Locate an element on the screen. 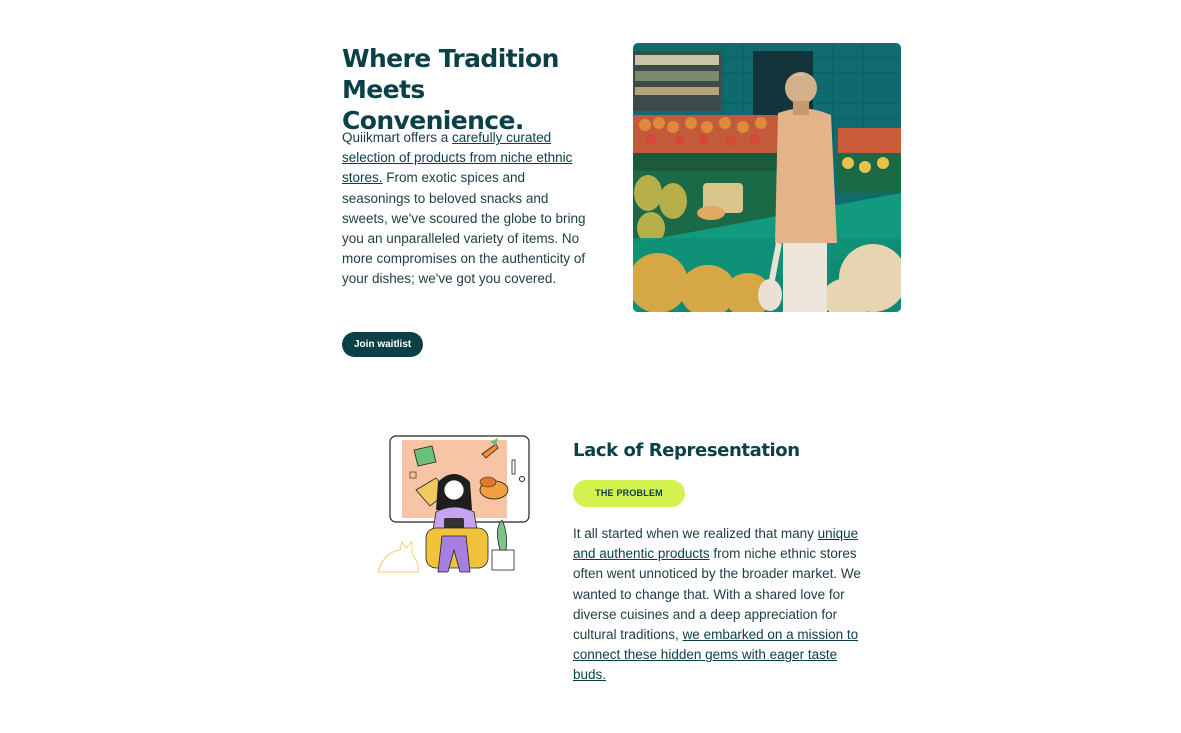 The height and width of the screenshot is (733, 1181). problem-title: Lack of Representation is located at coordinates (686, 450).